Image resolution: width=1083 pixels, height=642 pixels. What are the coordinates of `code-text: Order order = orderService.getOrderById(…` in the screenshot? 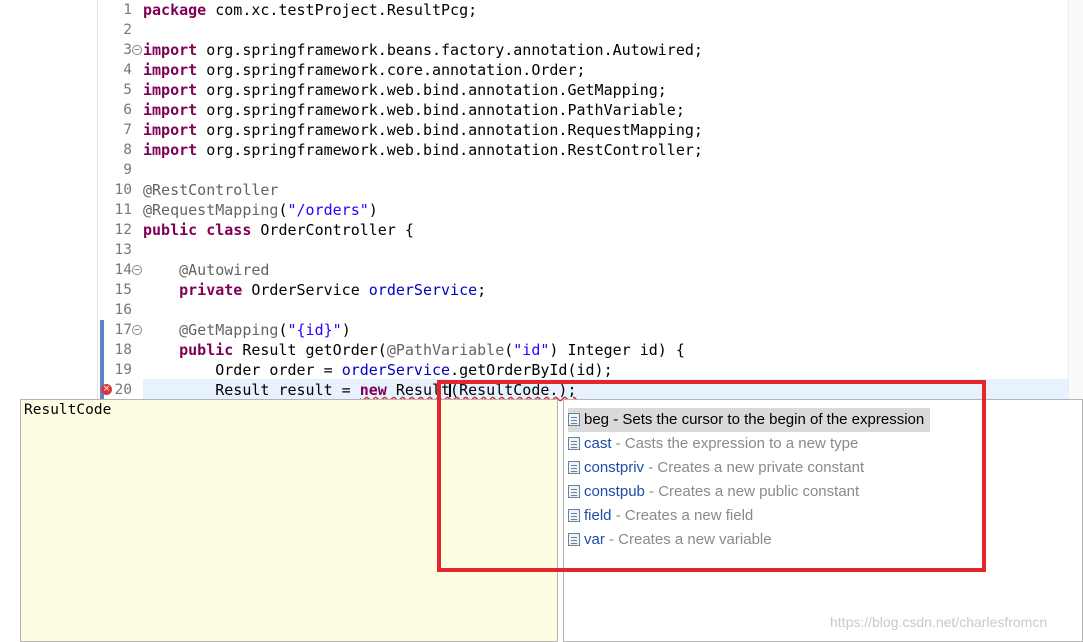 It's located at (378, 370).